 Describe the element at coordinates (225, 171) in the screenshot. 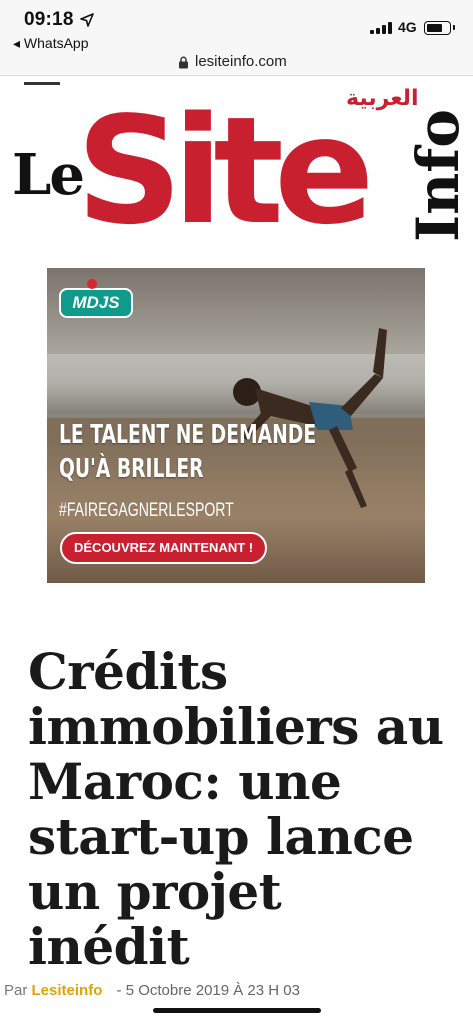

I see `logo-site-text: Site` at that location.